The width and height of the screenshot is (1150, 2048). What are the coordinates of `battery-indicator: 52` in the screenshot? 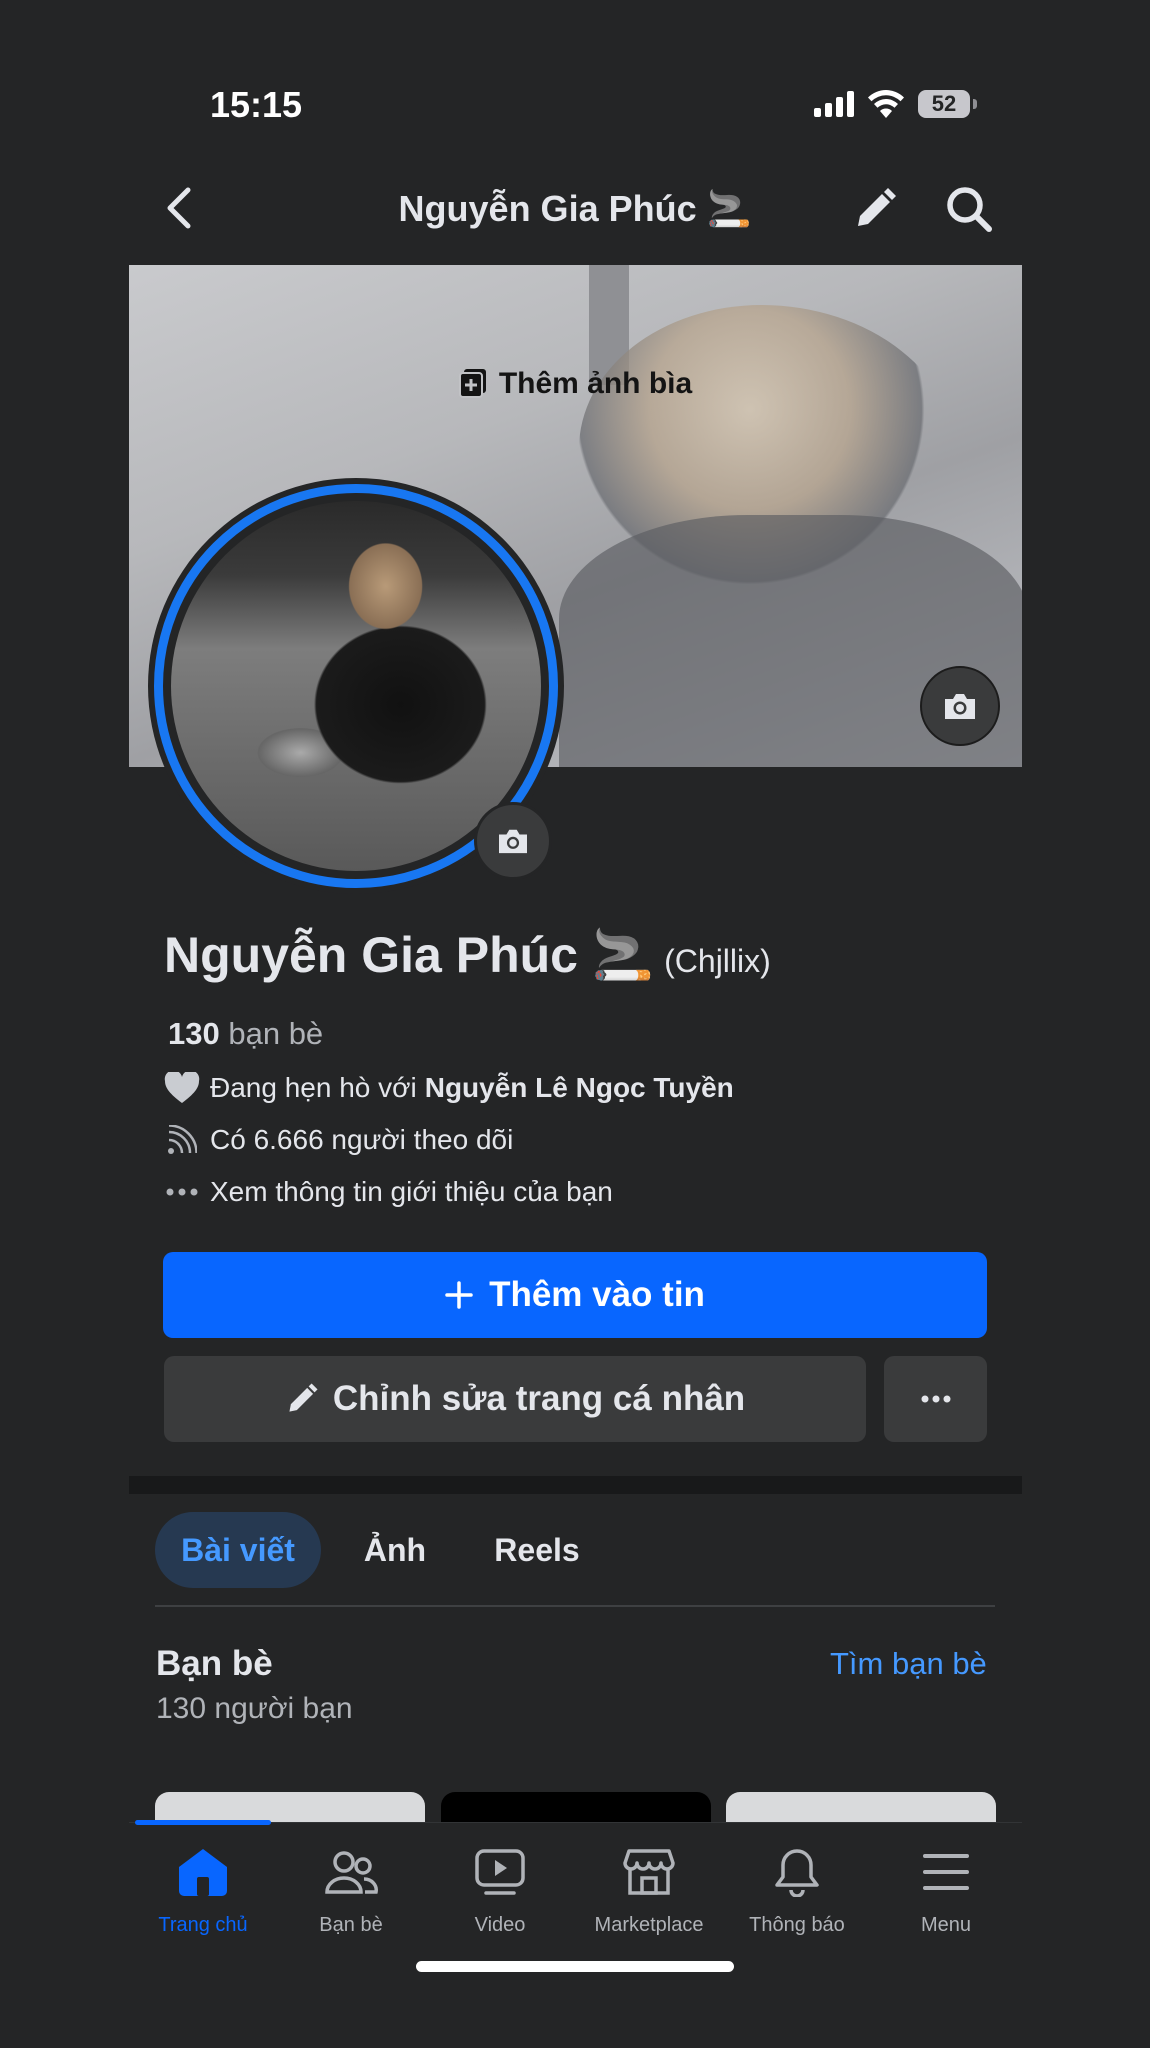 It's located at (947, 104).